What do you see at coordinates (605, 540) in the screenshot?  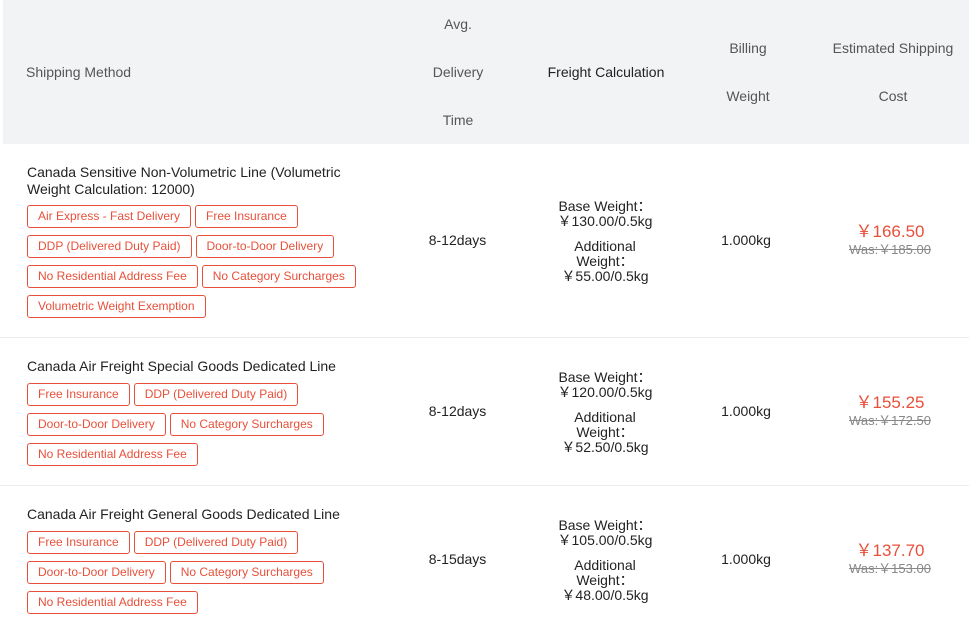 I see `base-weight-value: ￥105.00/0.5kg` at bounding box center [605, 540].